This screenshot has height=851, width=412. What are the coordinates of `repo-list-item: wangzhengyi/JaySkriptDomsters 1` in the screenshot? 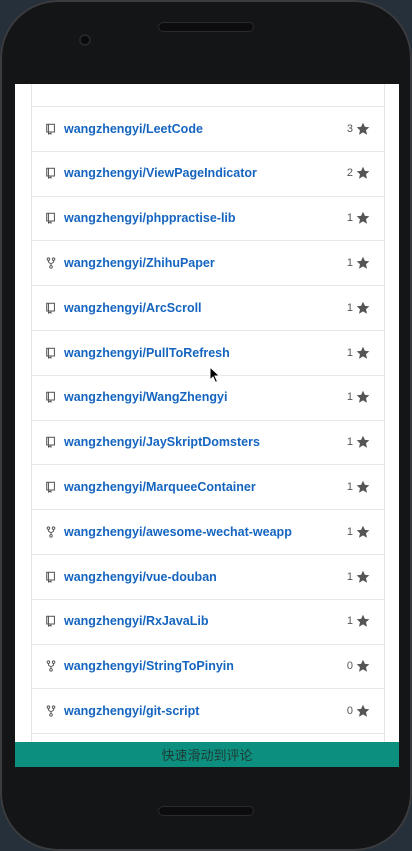 It's located at (208, 441).